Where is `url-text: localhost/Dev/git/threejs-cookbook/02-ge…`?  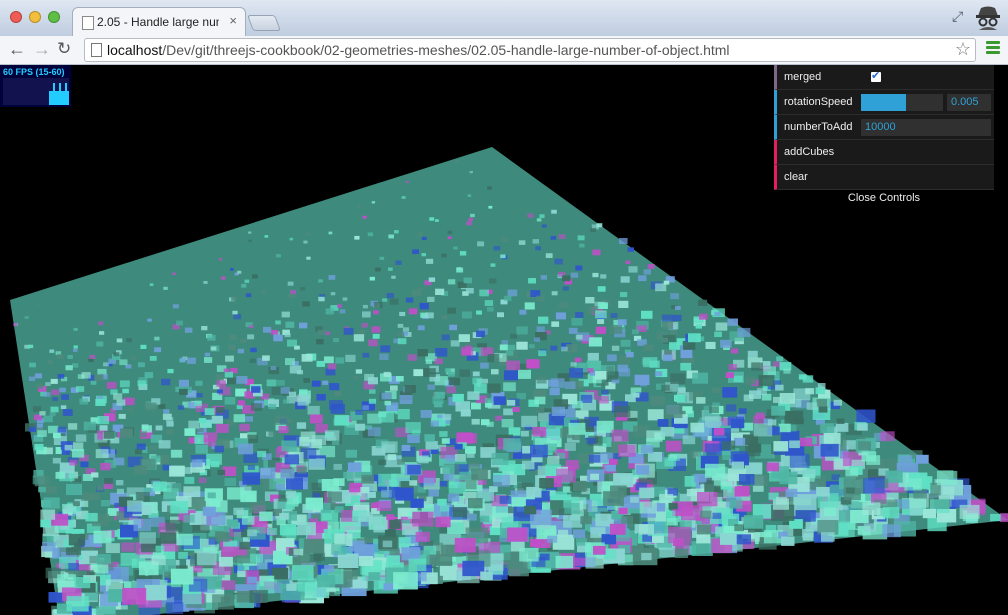 url-text: localhost/Dev/git/threejs-cookbook/02-ge… is located at coordinates (418, 50).